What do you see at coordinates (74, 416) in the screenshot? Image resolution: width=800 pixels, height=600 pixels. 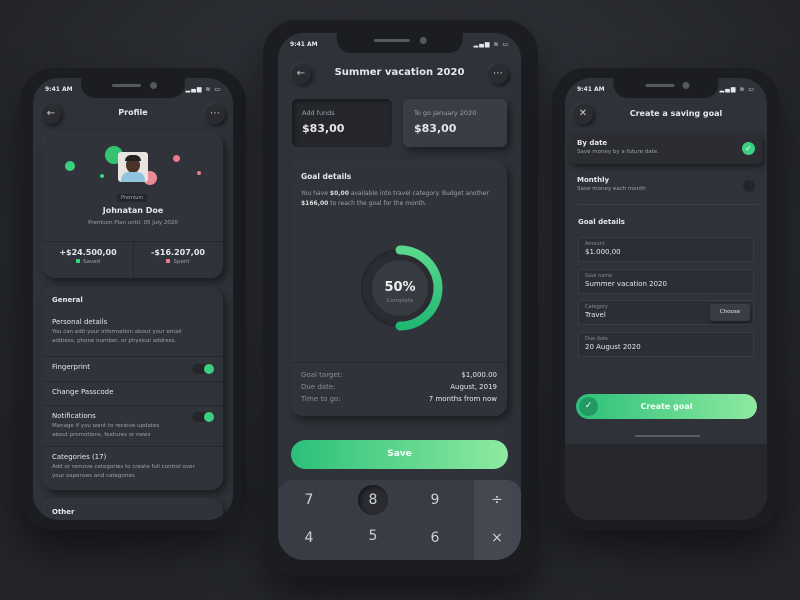 I see `setting-title: Notifications` at bounding box center [74, 416].